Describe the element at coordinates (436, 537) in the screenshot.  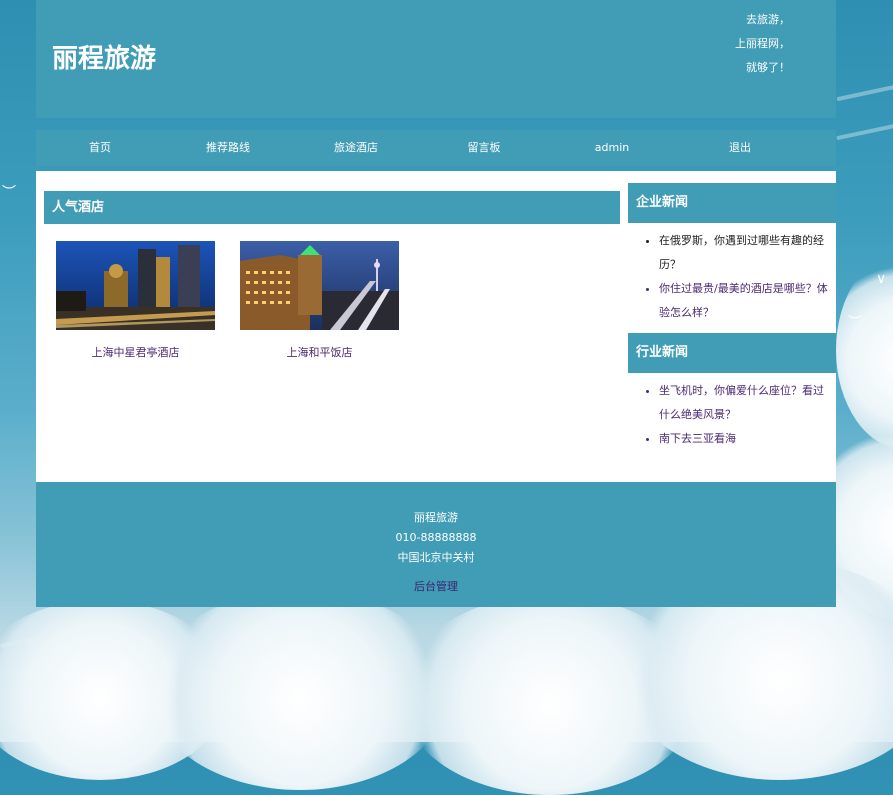
I see `footer-phone: 010-88888888` at that location.